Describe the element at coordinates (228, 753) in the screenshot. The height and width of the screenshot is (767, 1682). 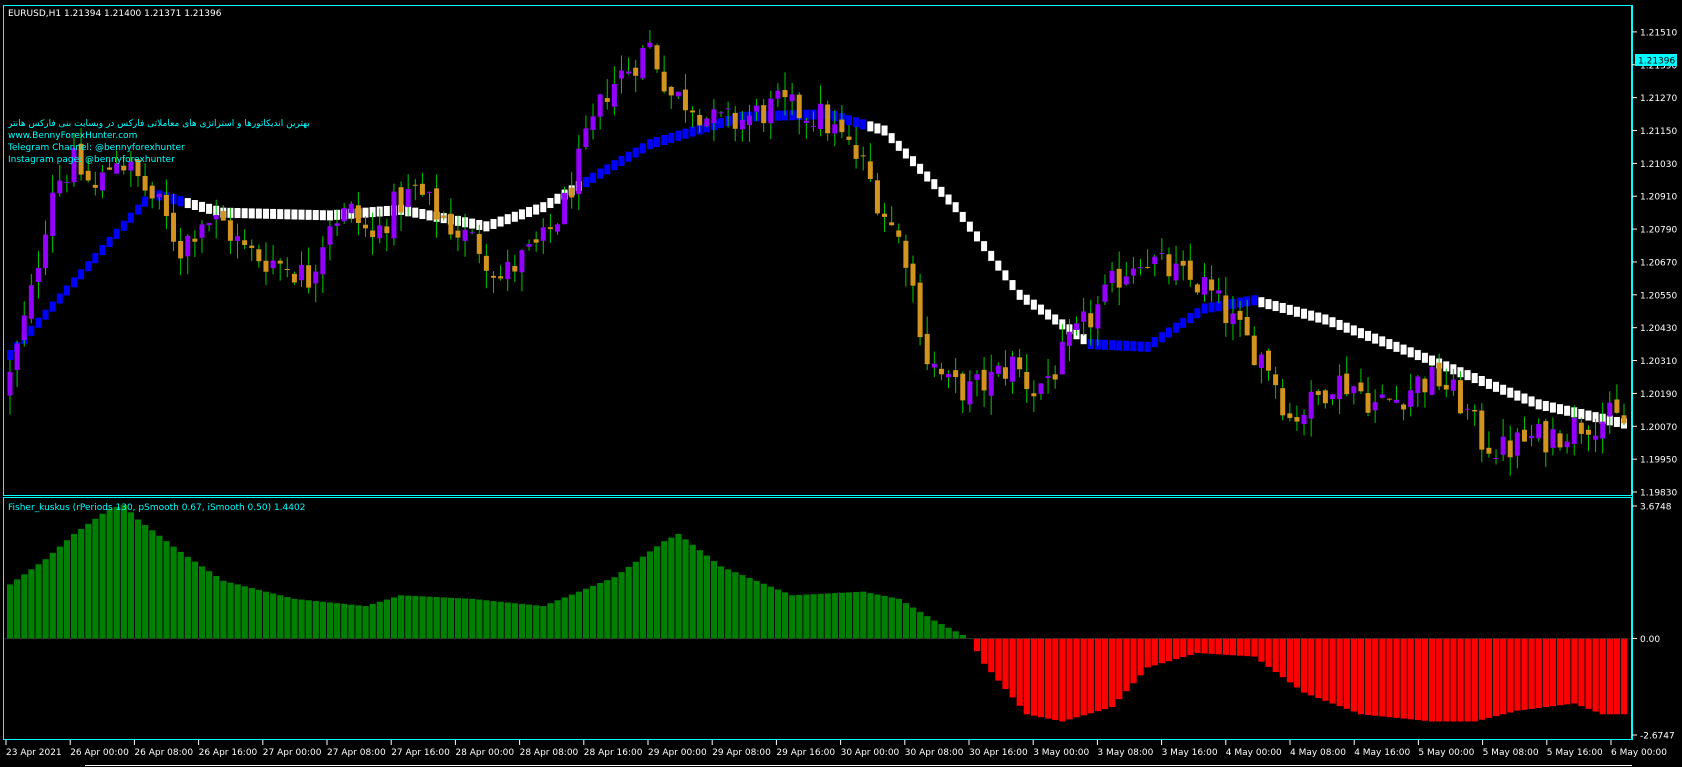
I see `time-tick-label: 26 Apr 16:00` at that location.